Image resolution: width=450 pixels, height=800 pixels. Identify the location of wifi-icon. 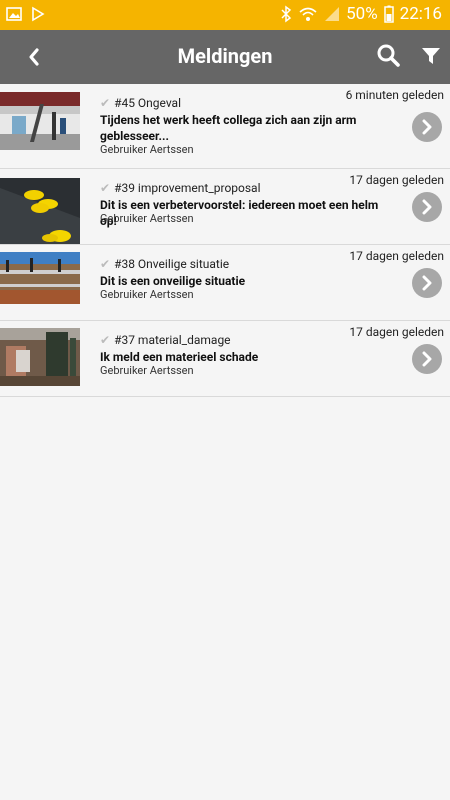
(308, 14).